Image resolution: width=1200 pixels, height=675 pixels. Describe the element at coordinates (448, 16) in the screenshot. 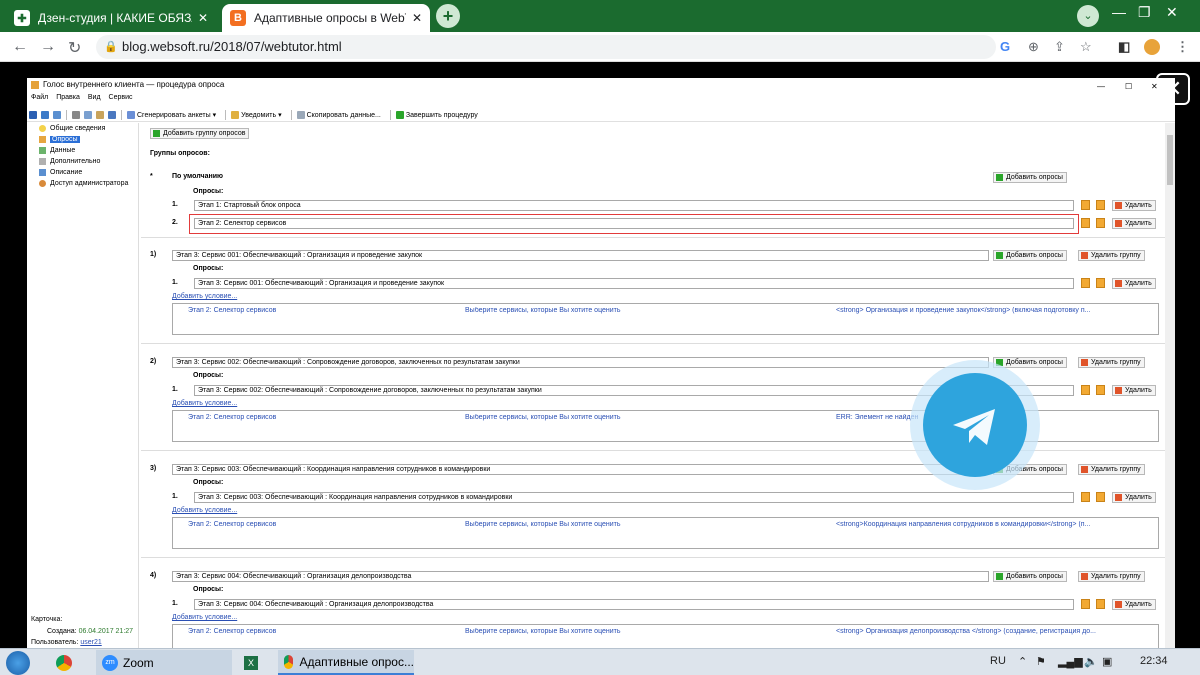

I see `new-tab-button: +` at that location.